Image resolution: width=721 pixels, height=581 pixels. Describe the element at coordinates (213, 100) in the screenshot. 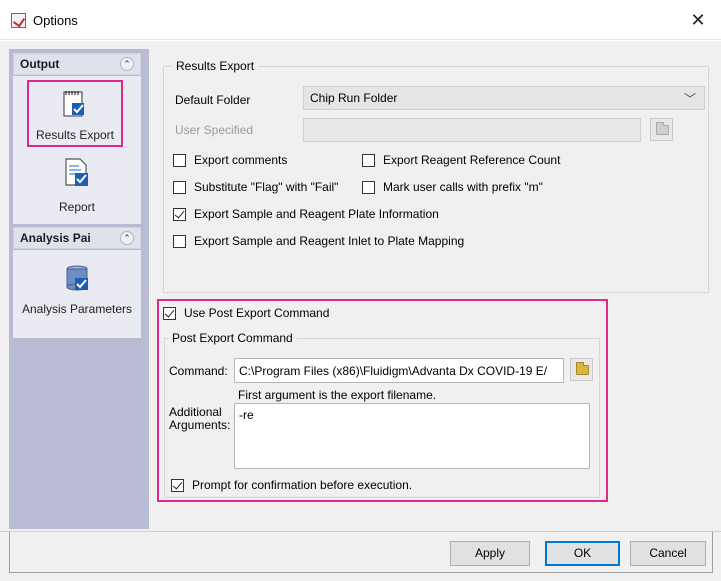

I see `default-folder-label: Default Folder` at that location.